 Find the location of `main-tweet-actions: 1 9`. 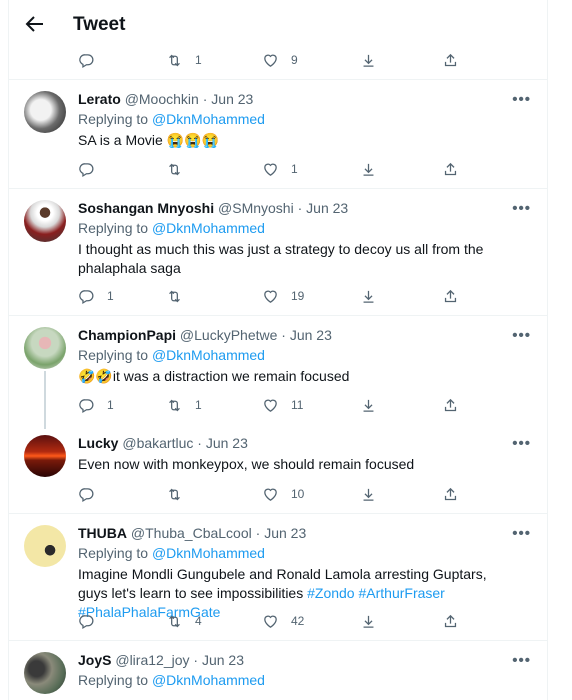

main-tweet-actions: 1 9 is located at coordinates (278, 60).